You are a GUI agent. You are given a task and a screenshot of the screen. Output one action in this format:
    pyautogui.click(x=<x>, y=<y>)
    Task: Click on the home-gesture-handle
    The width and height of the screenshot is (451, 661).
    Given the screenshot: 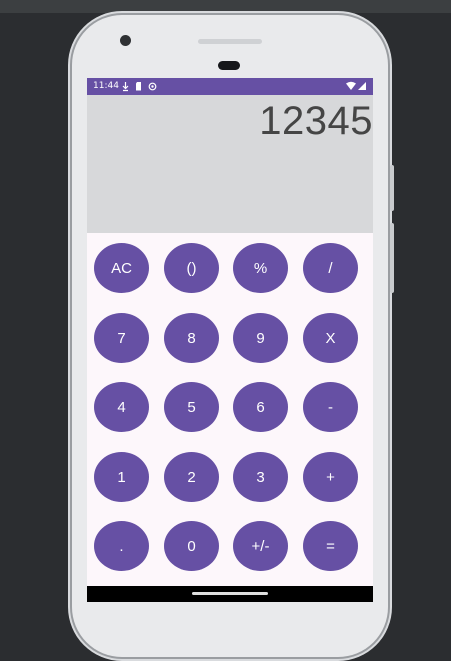 What is the action you would take?
    pyautogui.click(x=230, y=593)
    